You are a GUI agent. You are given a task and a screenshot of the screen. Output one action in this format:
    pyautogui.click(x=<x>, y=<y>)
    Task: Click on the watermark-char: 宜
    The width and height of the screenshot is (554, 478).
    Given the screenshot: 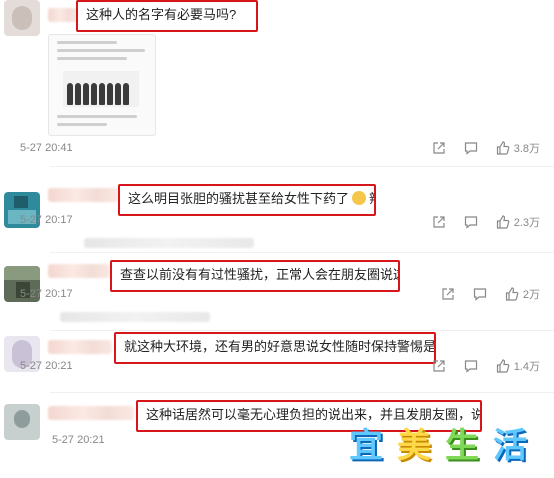 What is the action you would take?
    pyautogui.click(x=366, y=445)
    